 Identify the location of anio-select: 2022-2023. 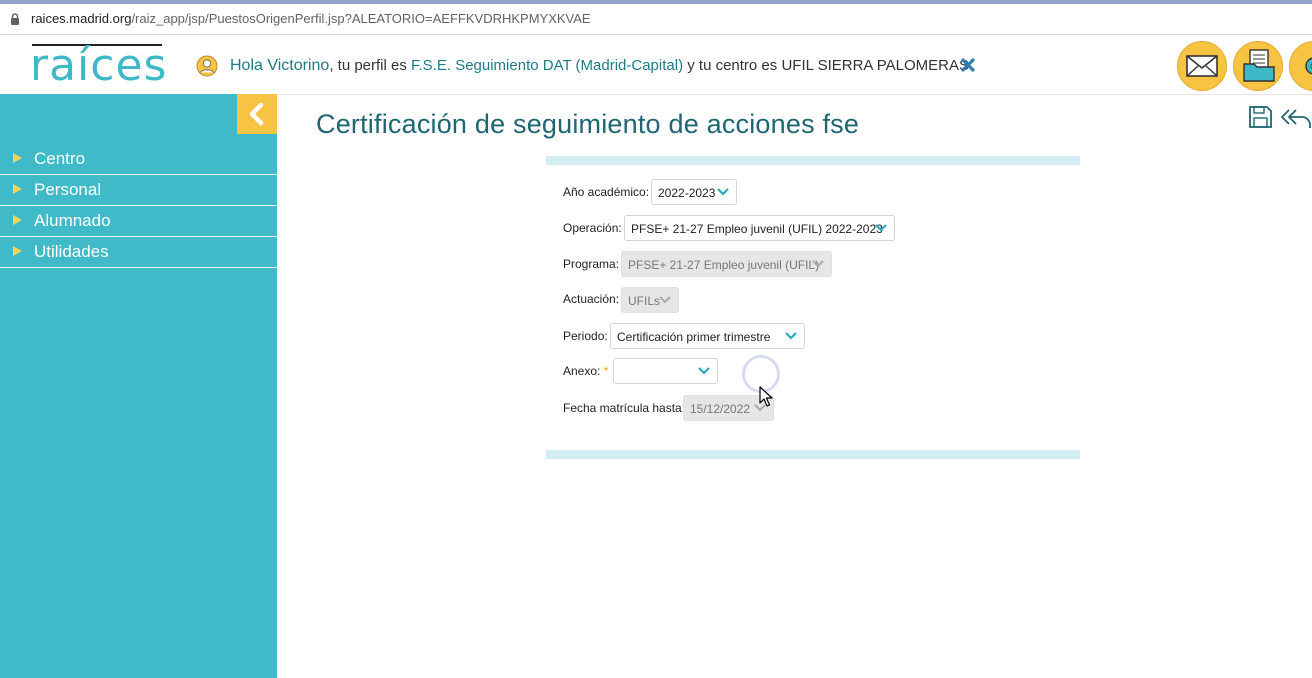
(694, 192).